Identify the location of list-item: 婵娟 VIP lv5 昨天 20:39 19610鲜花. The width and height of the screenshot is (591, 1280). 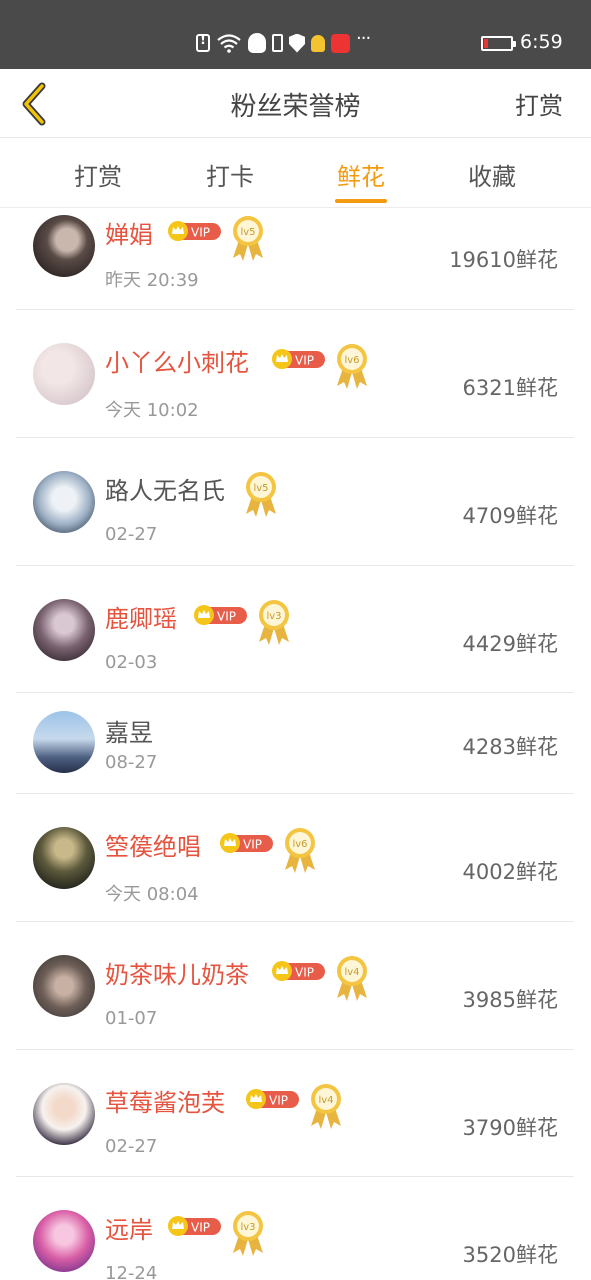
(295, 259).